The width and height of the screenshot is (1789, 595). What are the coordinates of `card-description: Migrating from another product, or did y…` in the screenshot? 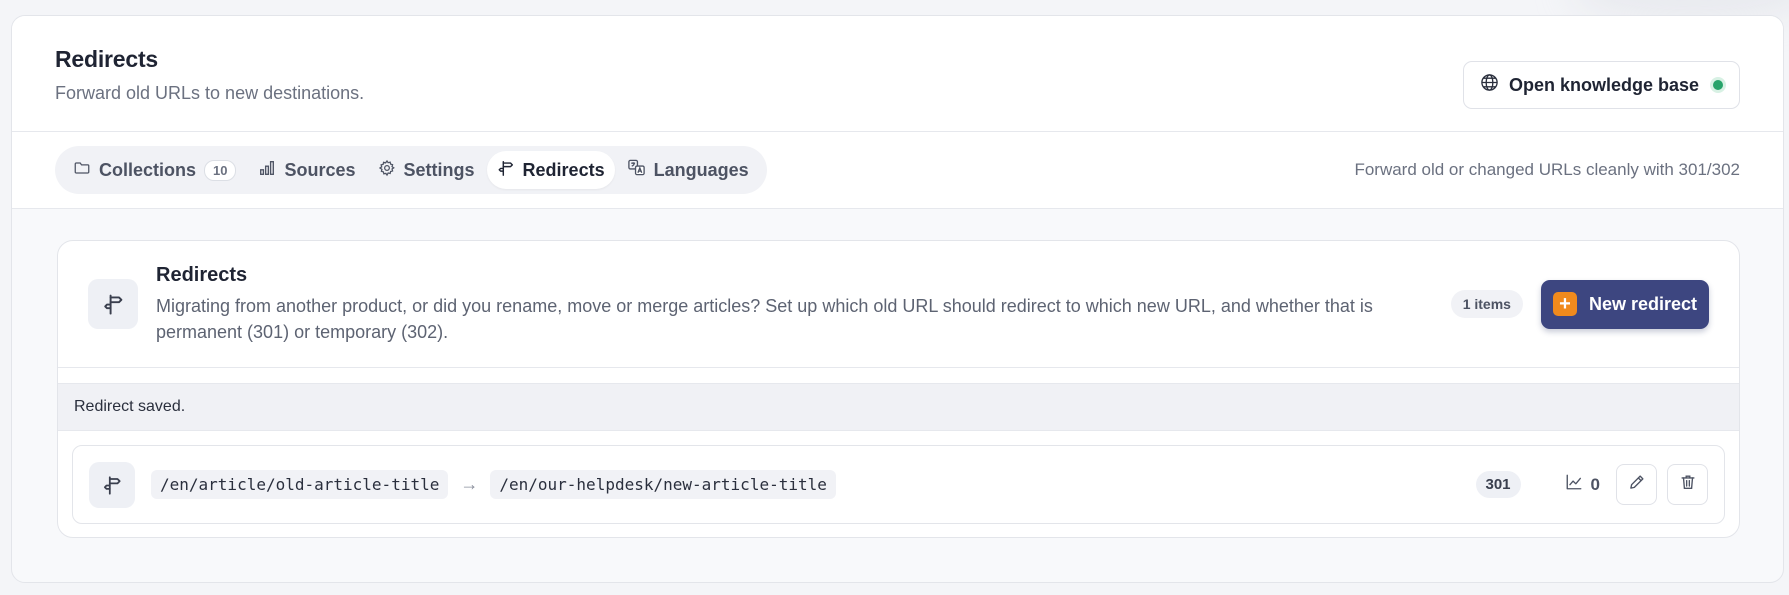 It's located at (764, 318).